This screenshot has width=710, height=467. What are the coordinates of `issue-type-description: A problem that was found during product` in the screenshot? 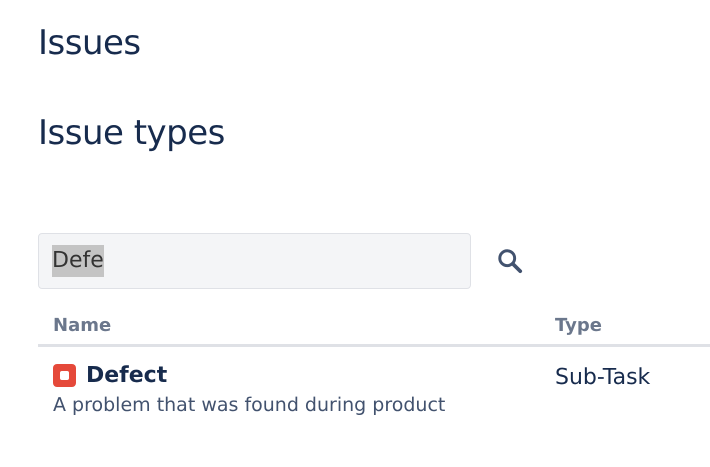 It's located at (249, 405).